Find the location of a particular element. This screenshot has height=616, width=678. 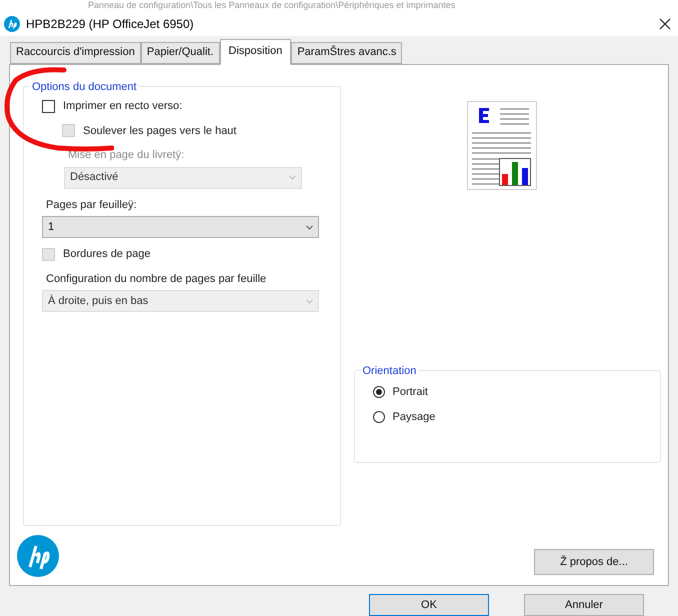

tab: Papier/Qualit. is located at coordinates (180, 53).